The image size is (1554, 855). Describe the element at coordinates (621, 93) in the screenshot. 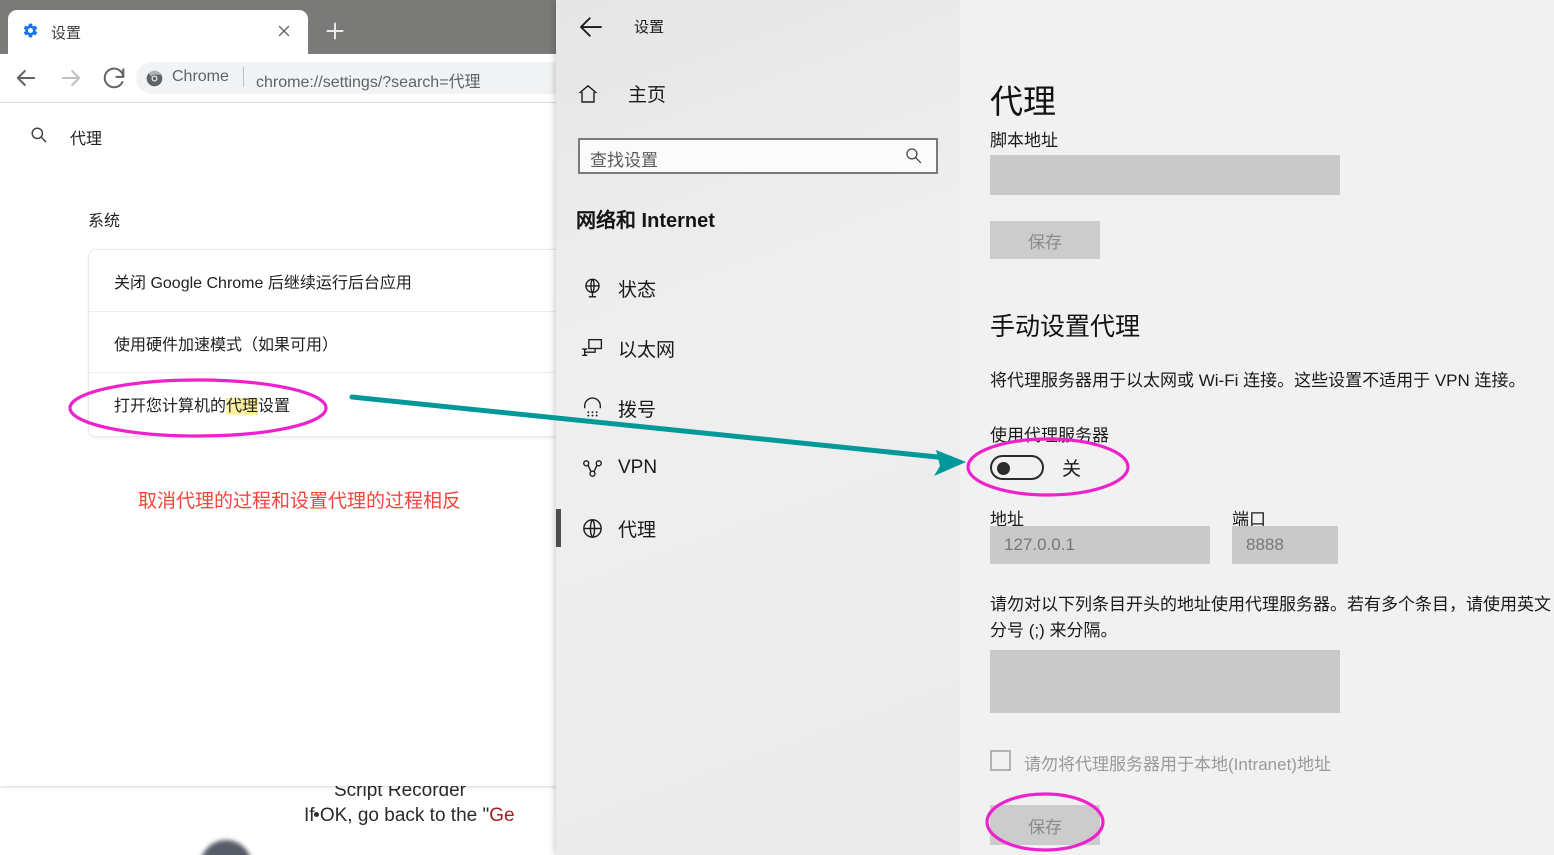

I see `sidebar-item-home: 主页` at that location.